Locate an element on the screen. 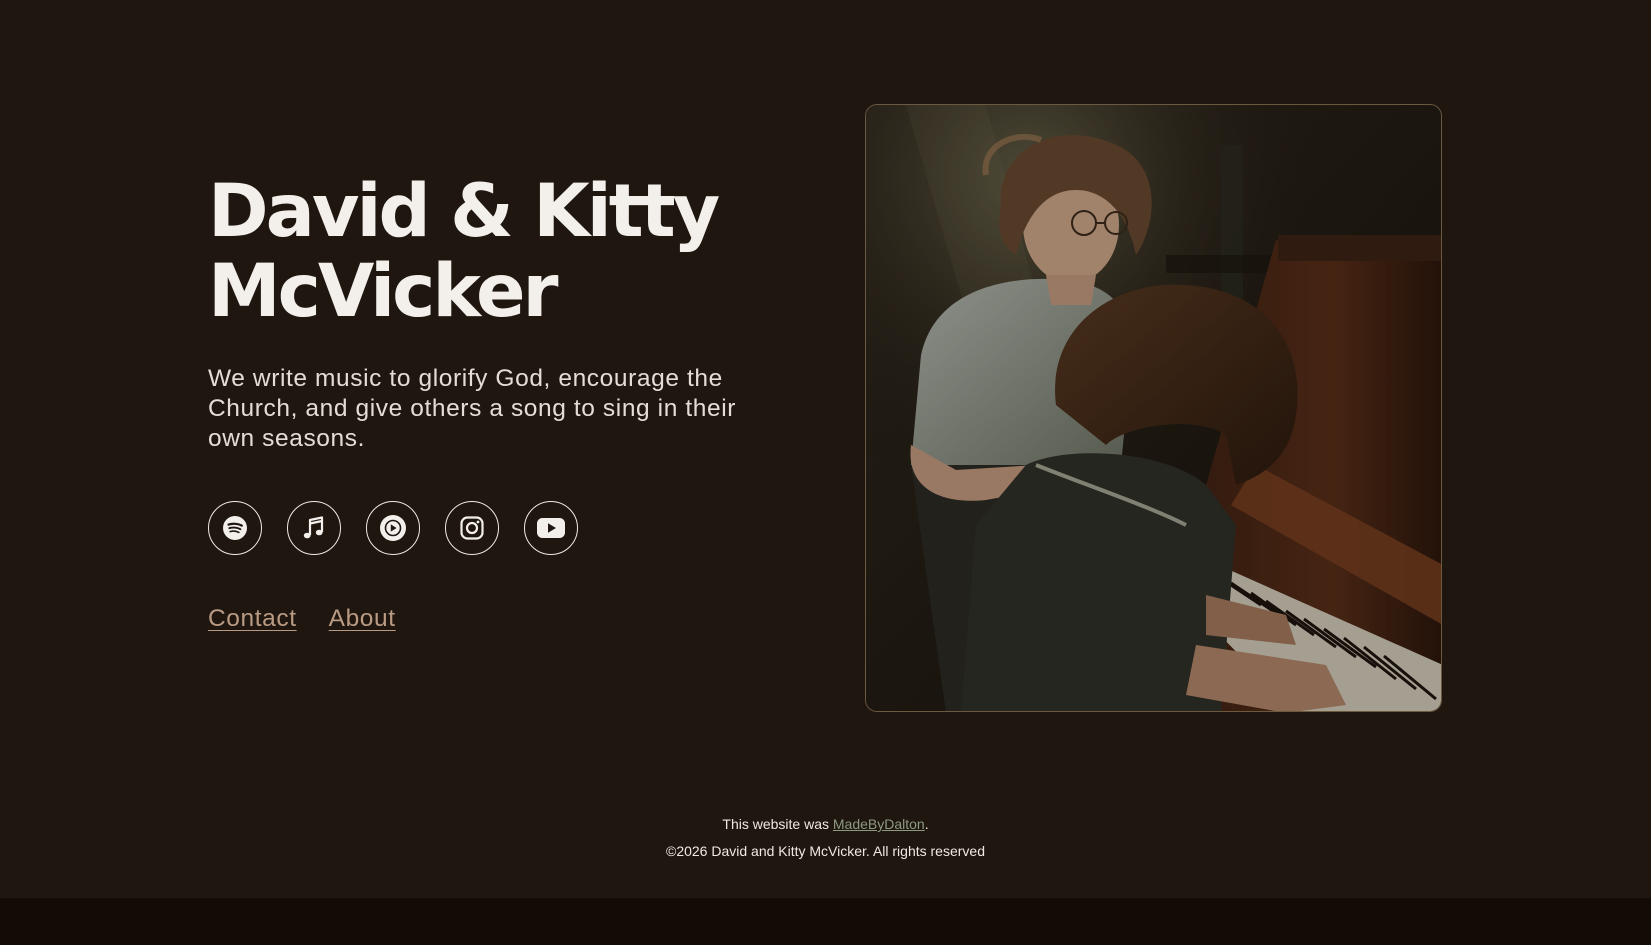 This screenshot has height=945, width=1651. footer-credit-suffix: . is located at coordinates (926, 824).